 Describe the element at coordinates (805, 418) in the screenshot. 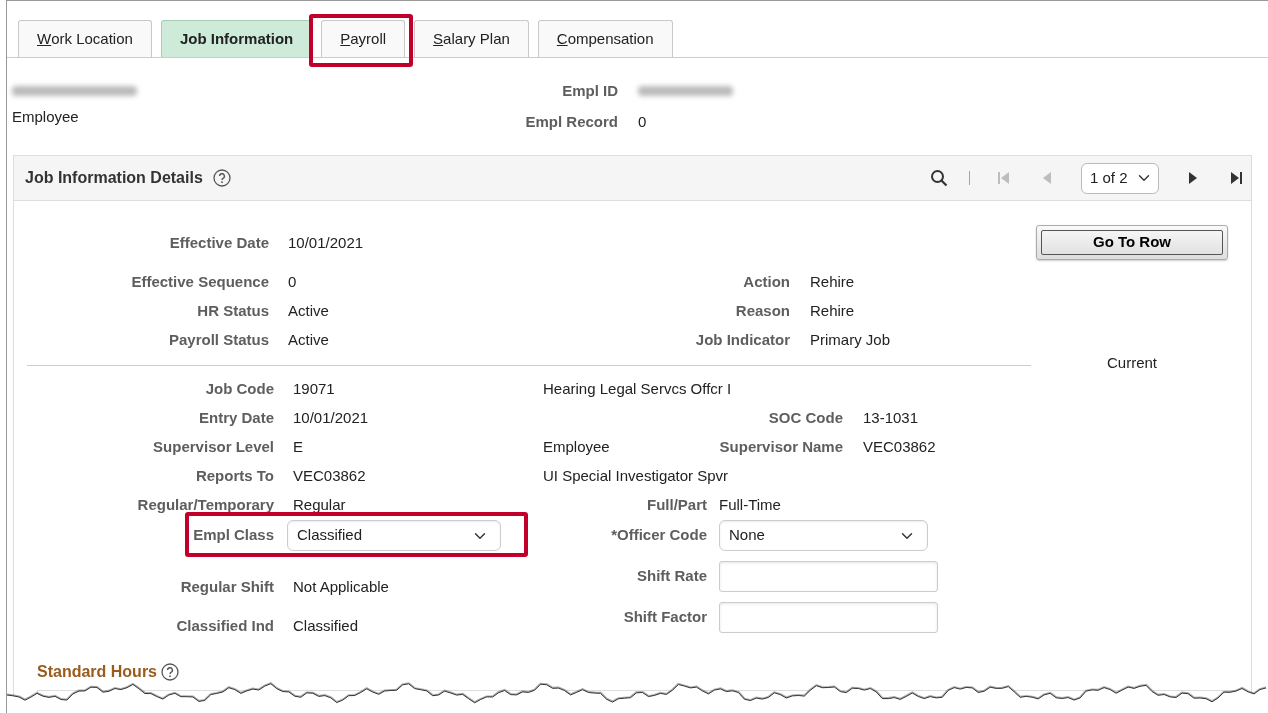

I see `field-label: SOC Code` at that location.